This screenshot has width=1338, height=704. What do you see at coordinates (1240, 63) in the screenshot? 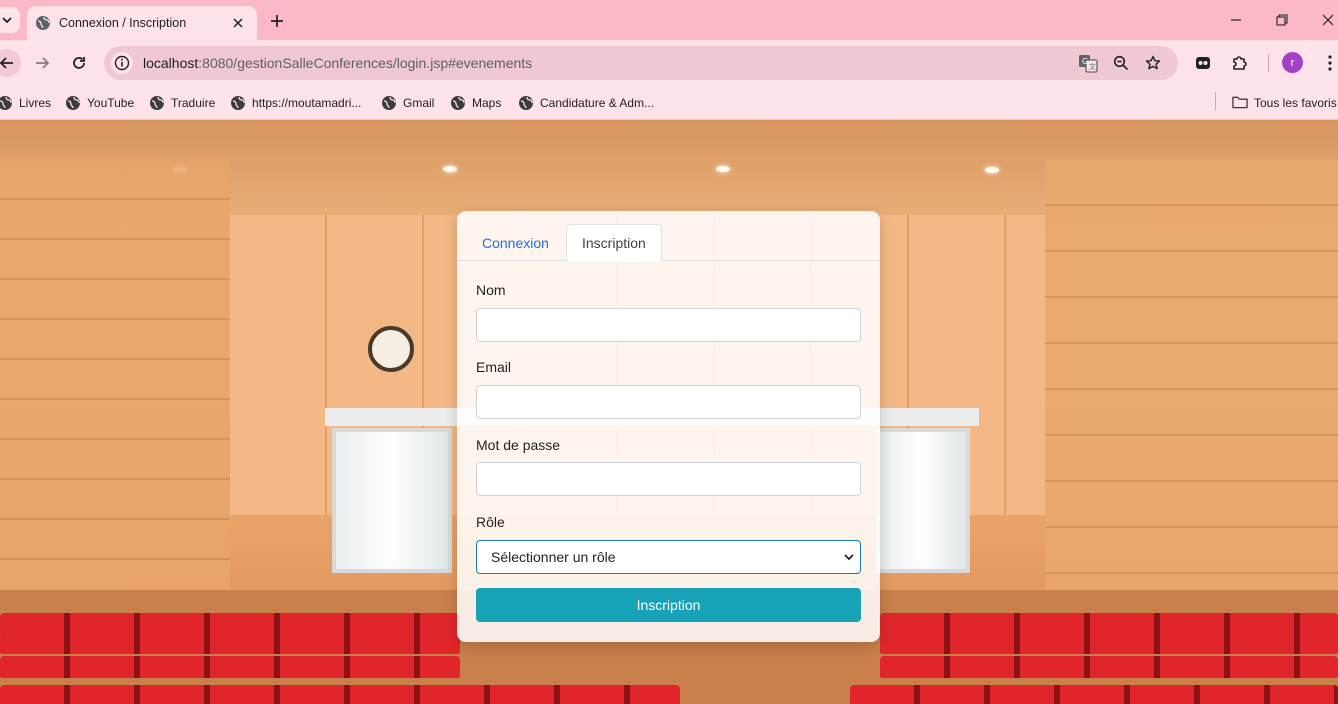
I see `puzzle-icon` at bounding box center [1240, 63].